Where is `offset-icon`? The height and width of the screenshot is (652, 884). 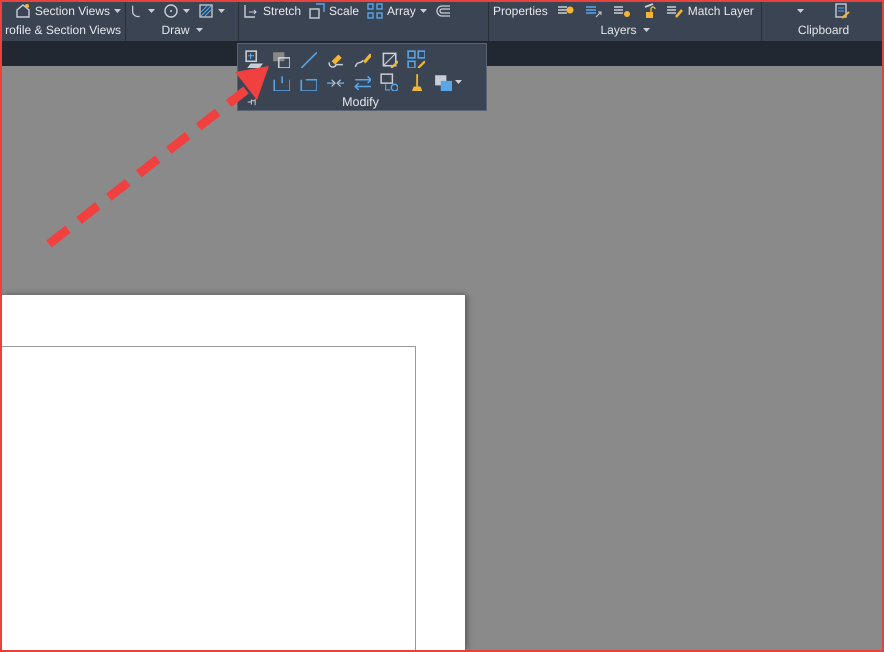 offset-icon is located at coordinates (442, 10).